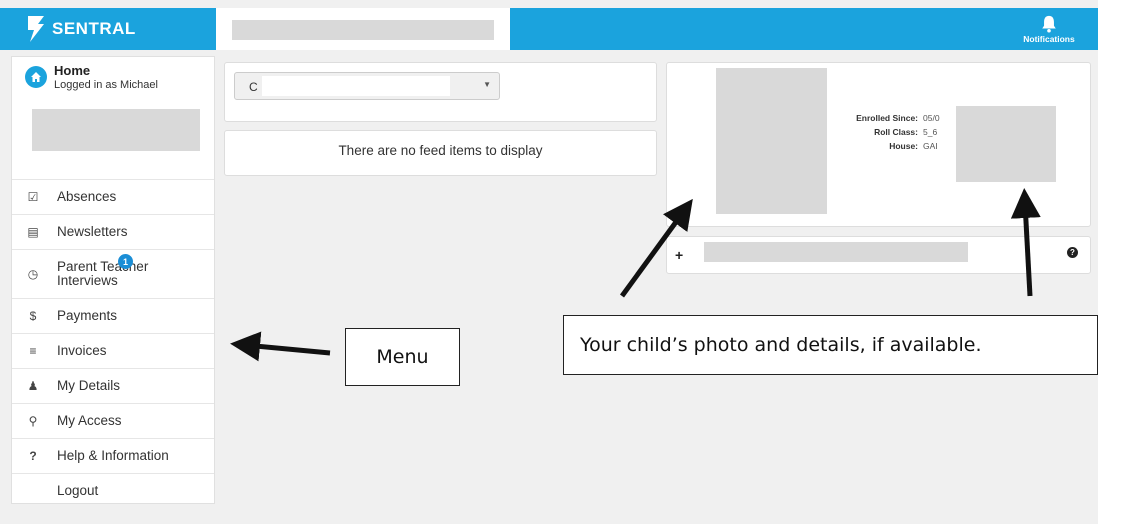 This screenshot has height=524, width=1125. I want to click on roll-class-label: Roll Class:, so click(896, 132).